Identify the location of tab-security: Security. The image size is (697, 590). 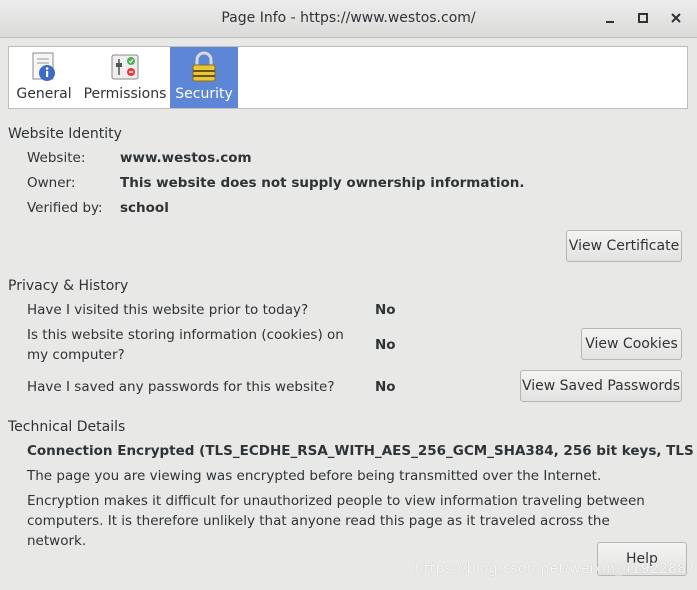
(204, 77).